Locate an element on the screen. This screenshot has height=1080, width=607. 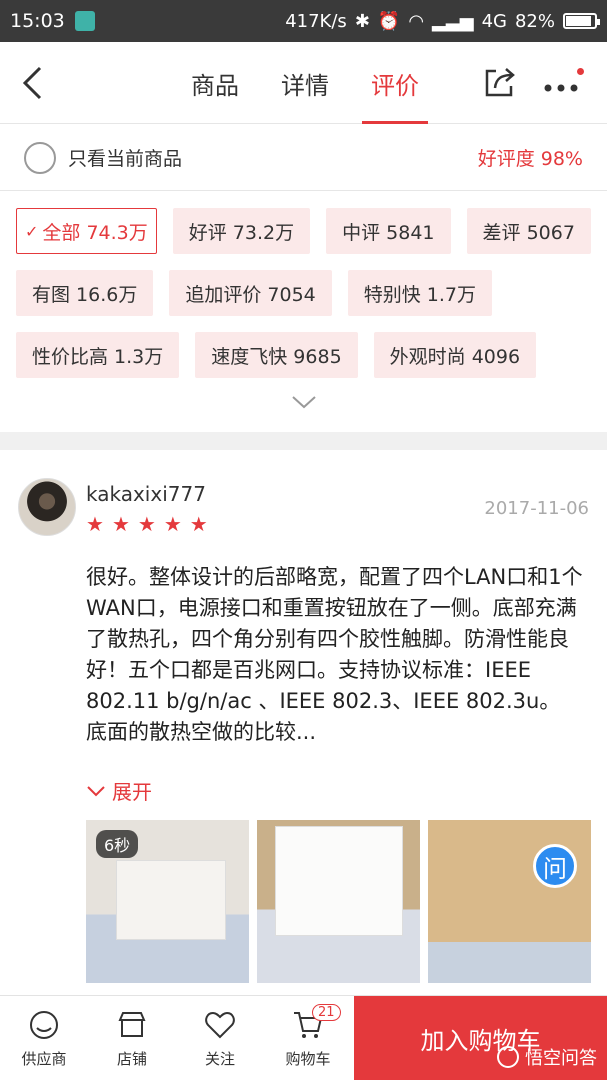
app-notification-icon is located at coordinates (84, 21).